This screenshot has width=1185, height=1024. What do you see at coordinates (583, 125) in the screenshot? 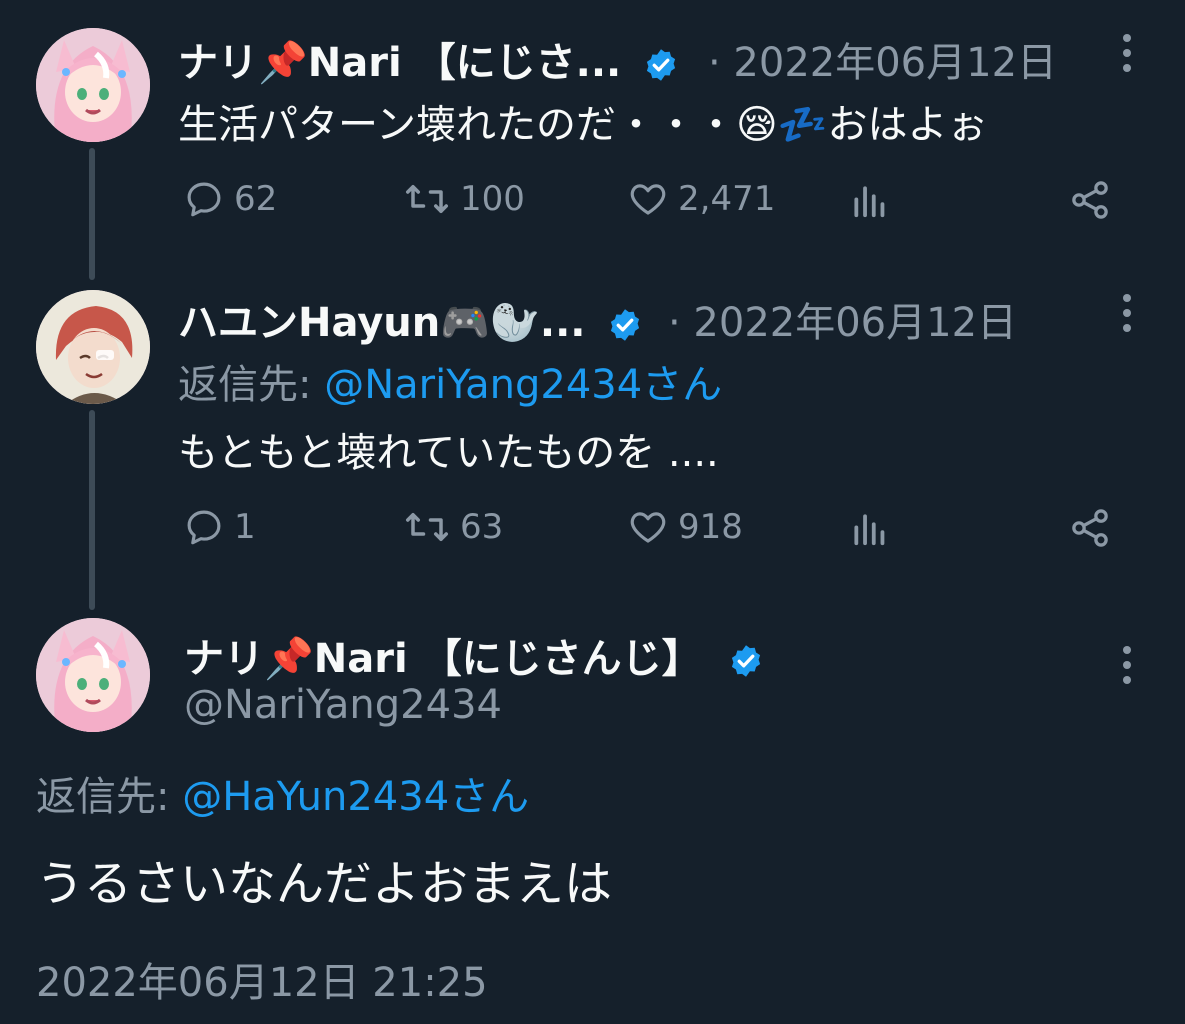
I see `tweet-text: 生活パターン壊れたのだ・・・😪💤おはよぉ` at bounding box center [583, 125].